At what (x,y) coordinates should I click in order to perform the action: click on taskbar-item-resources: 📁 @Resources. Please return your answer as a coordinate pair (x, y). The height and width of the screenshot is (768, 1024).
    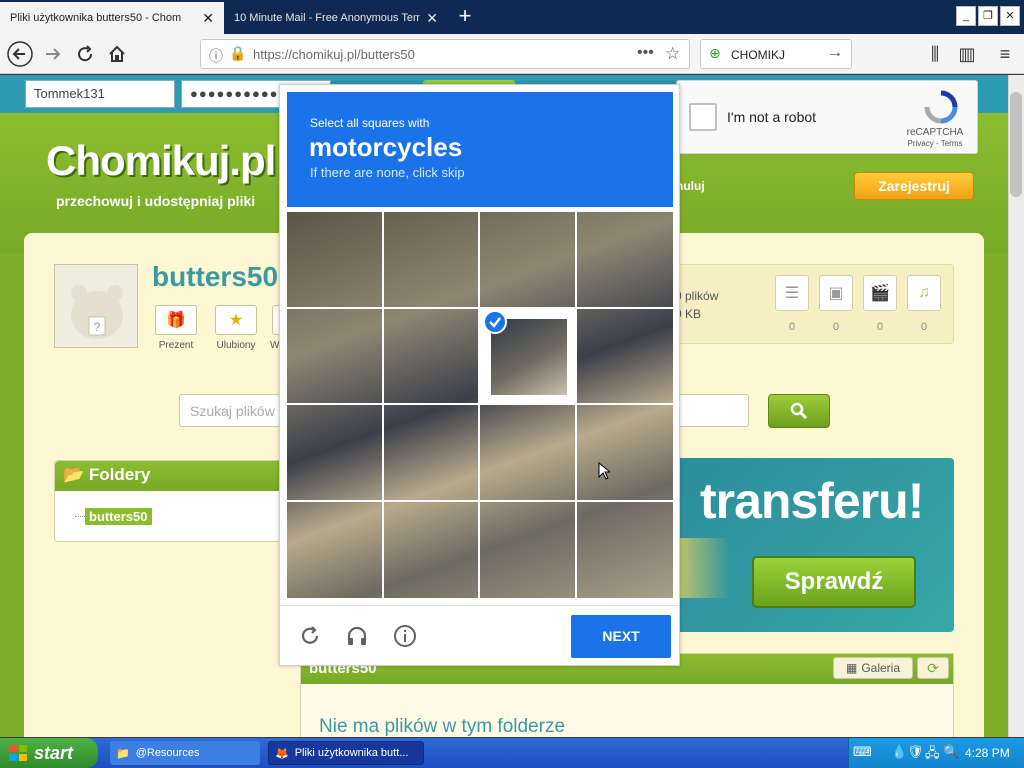
    Looking at the image, I should click on (185, 753).